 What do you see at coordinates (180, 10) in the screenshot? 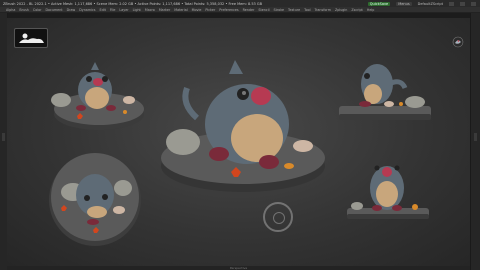
I see `menu-item: Material` at bounding box center [180, 10].